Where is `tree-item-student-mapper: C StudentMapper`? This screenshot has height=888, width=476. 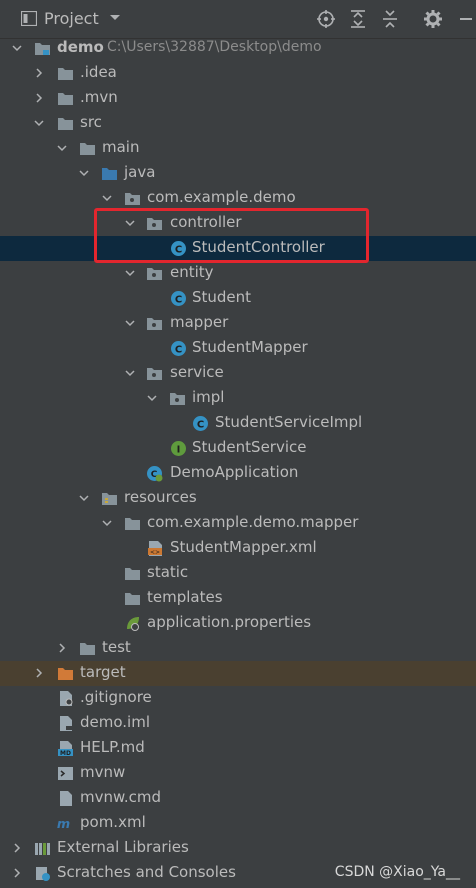
tree-item-student-mapper: C StudentMapper is located at coordinates (238, 348).